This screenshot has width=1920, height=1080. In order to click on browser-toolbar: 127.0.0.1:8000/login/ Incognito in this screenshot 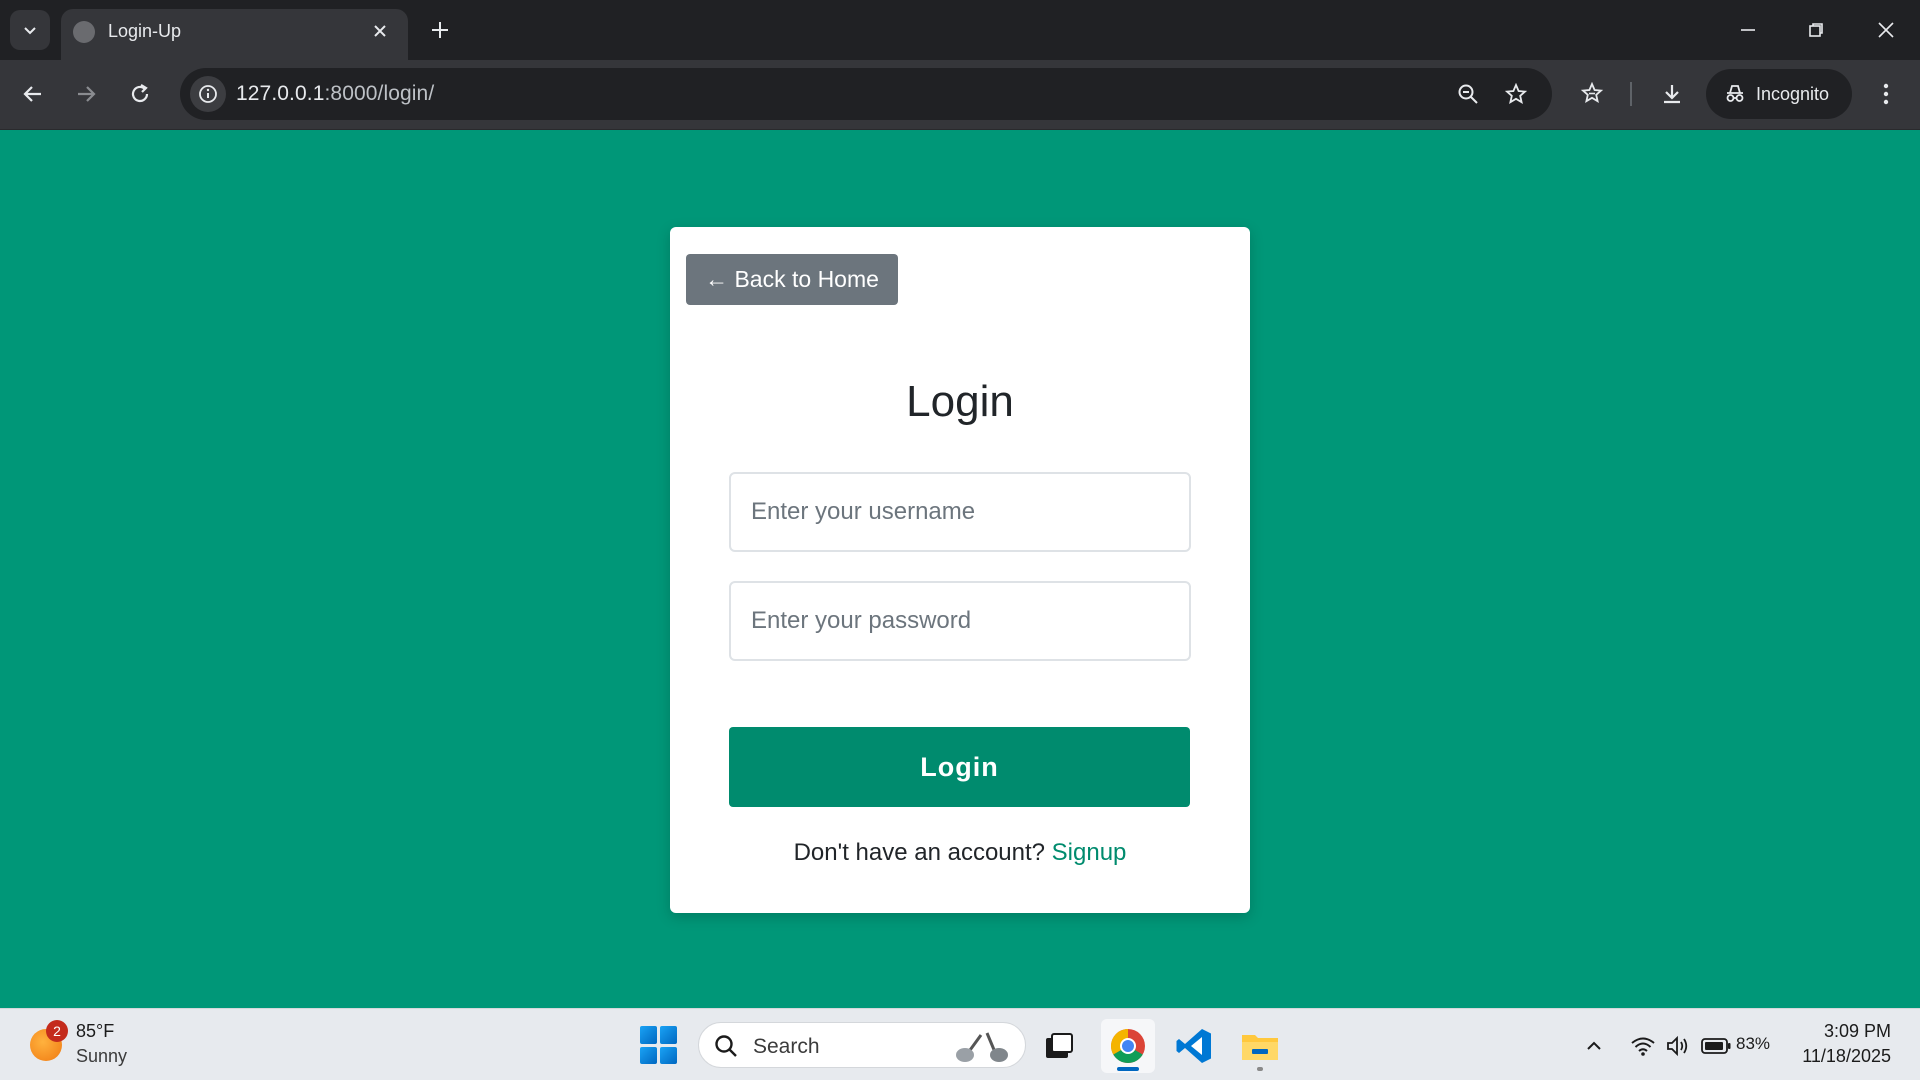, I will do `click(960, 95)`.